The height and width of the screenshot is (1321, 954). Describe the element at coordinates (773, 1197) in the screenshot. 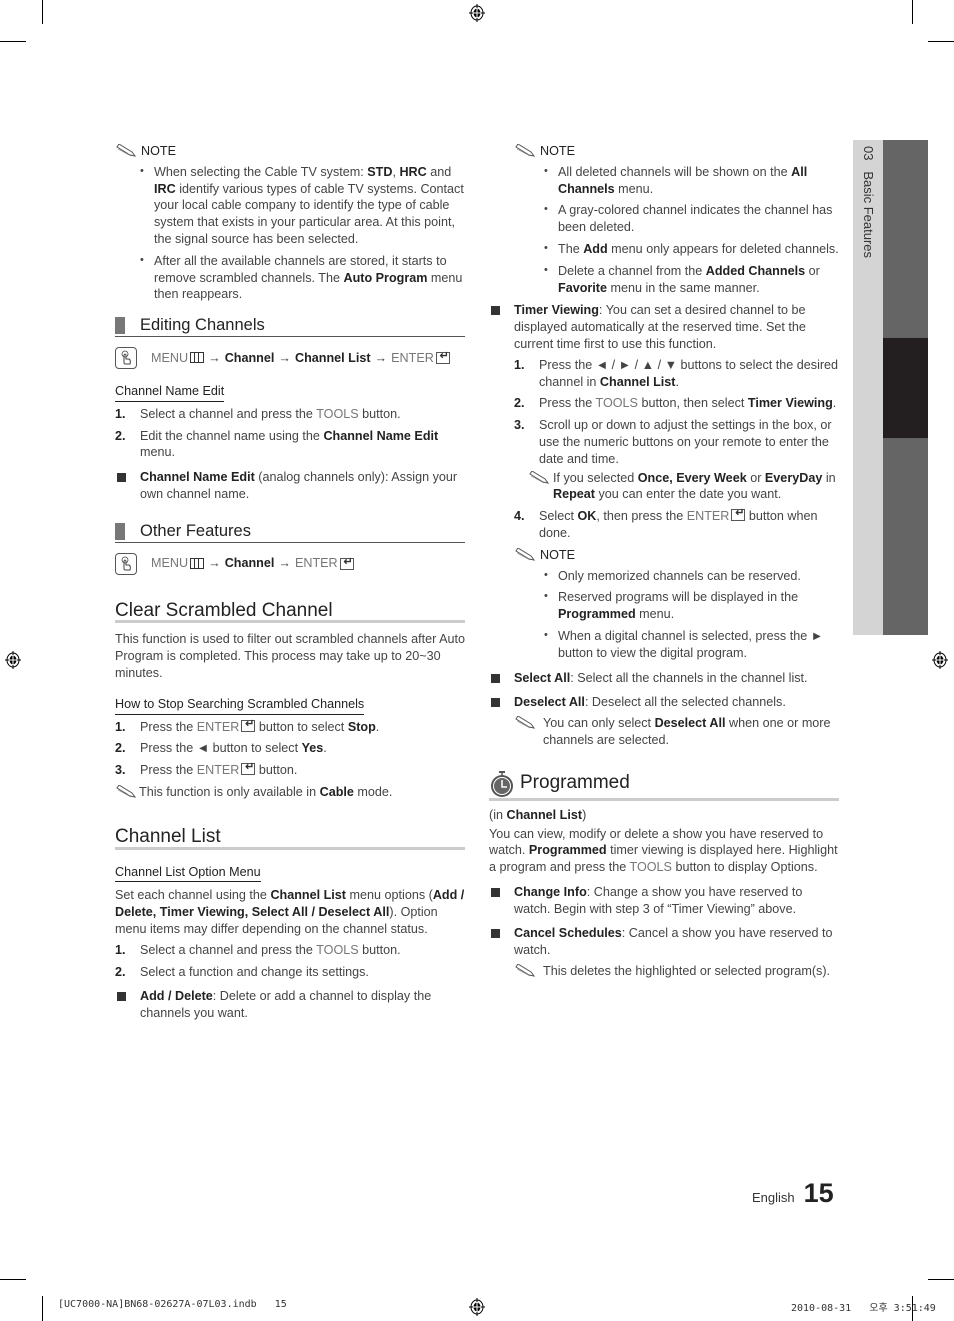

I see `language-label: English` at that location.